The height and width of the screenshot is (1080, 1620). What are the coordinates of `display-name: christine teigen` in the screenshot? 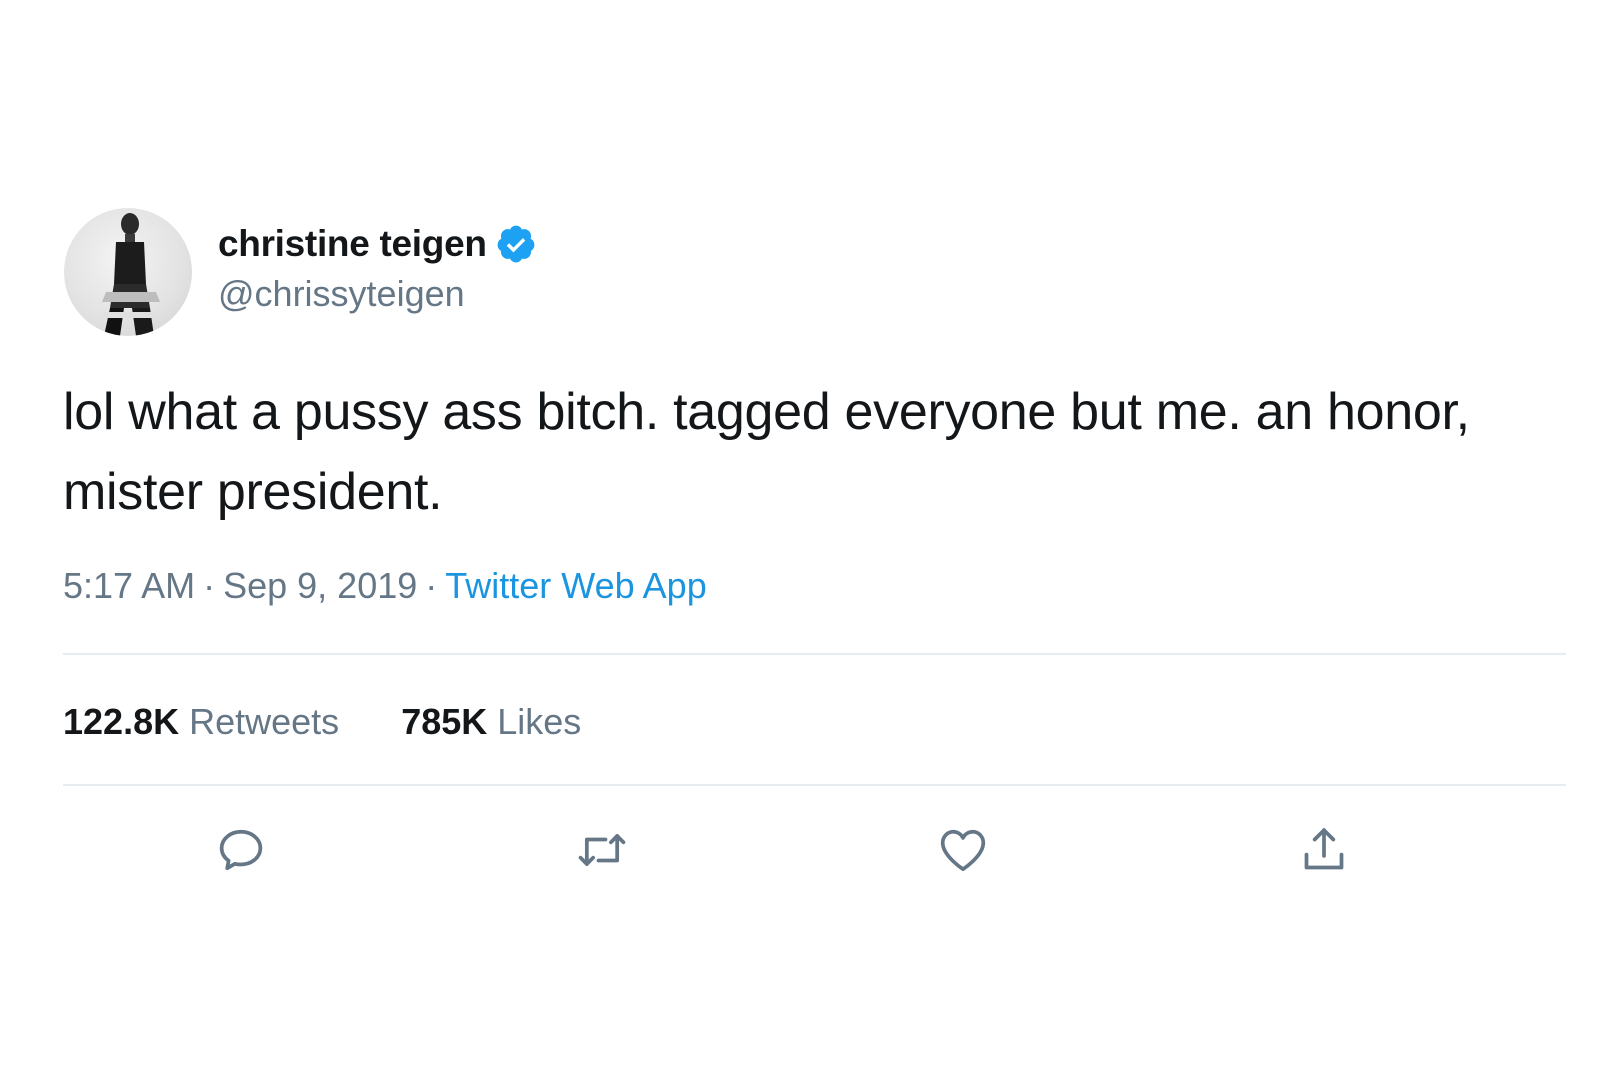 It's located at (352, 244).